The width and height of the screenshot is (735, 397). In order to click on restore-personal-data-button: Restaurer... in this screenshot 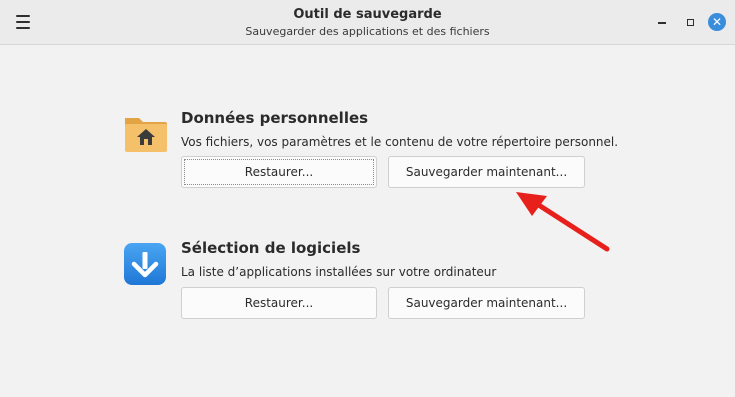, I will do `click(279, 172)`.